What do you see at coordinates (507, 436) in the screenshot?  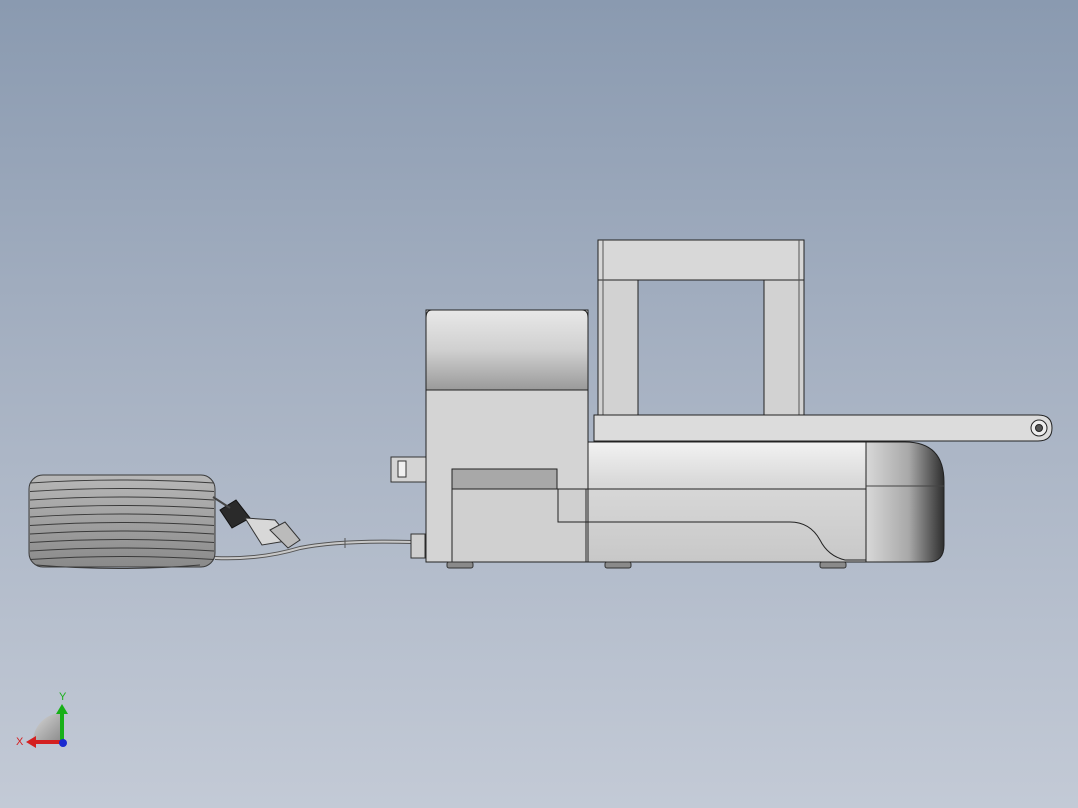 I see `motor-housing` at bounding box center [507, 436].